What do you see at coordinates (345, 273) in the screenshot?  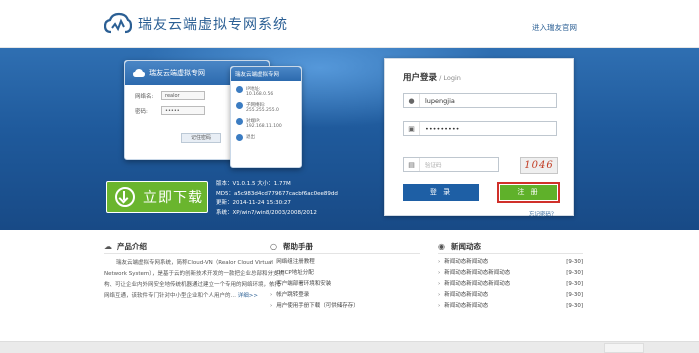 I see `list-item: › DHCP地址分配` at bounding box center [345, 273].